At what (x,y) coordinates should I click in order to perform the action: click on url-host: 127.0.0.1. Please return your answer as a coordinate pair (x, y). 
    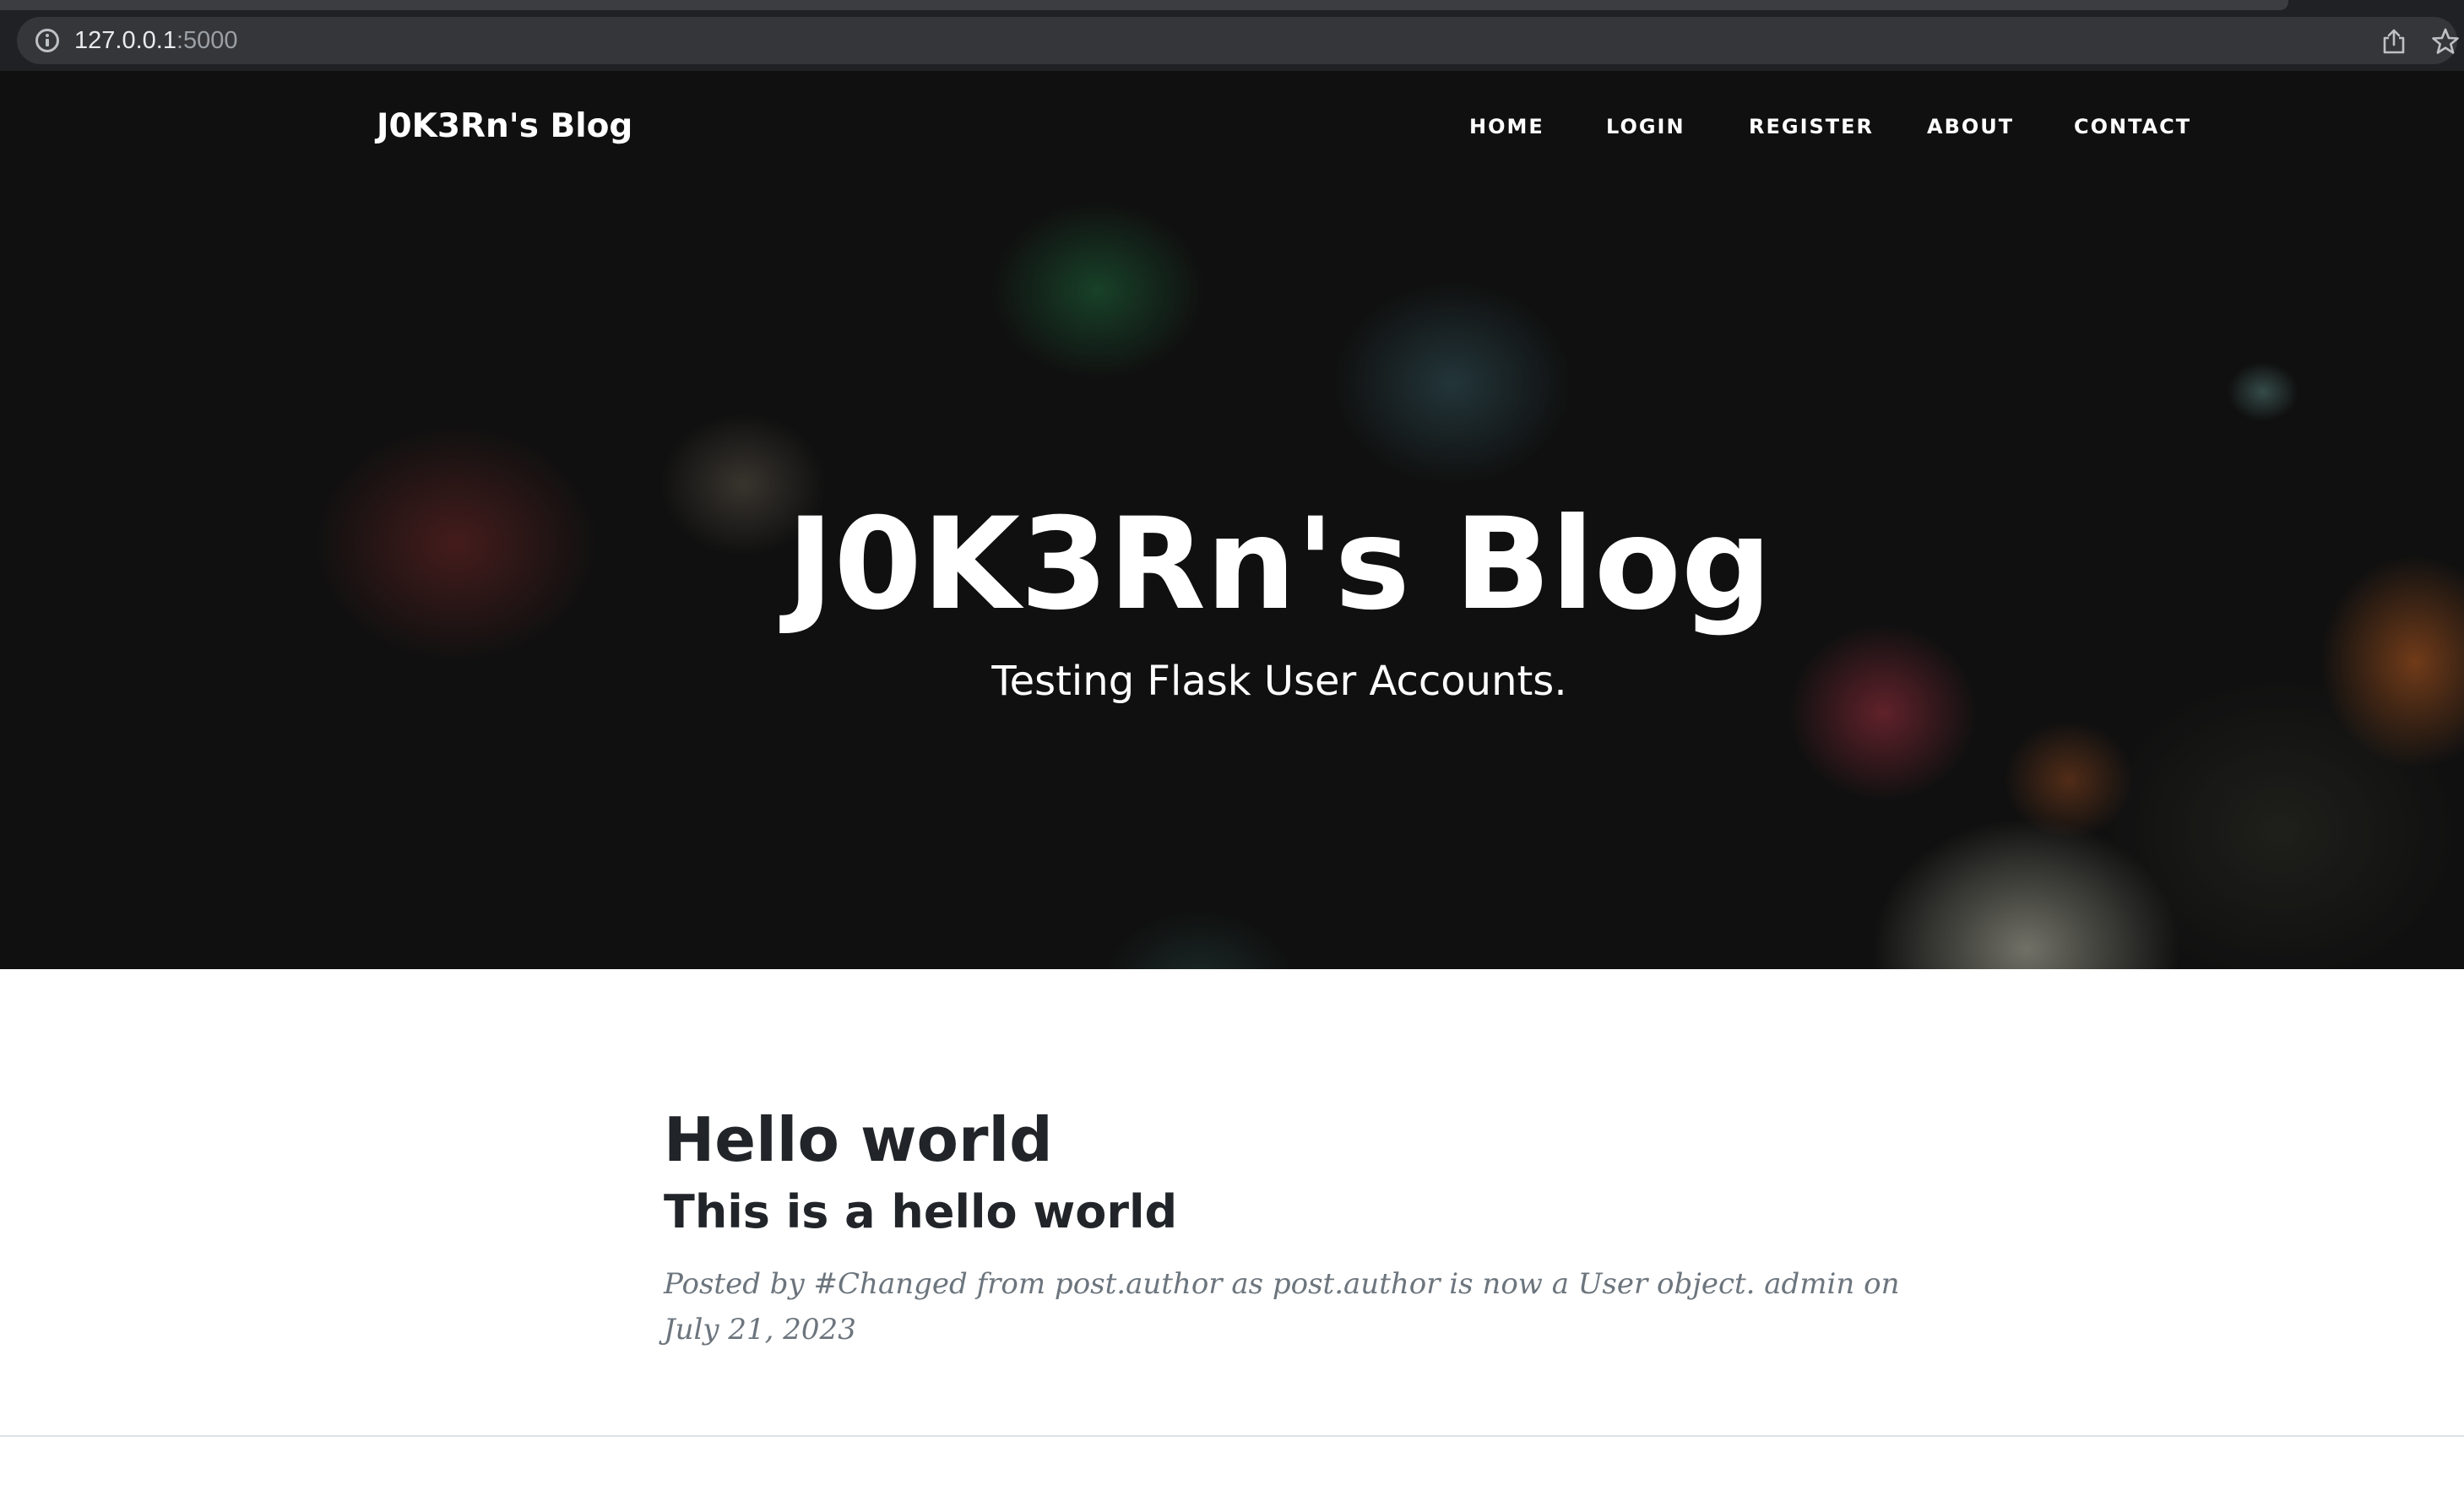
    Looking at the image, I should click on (125, 40).